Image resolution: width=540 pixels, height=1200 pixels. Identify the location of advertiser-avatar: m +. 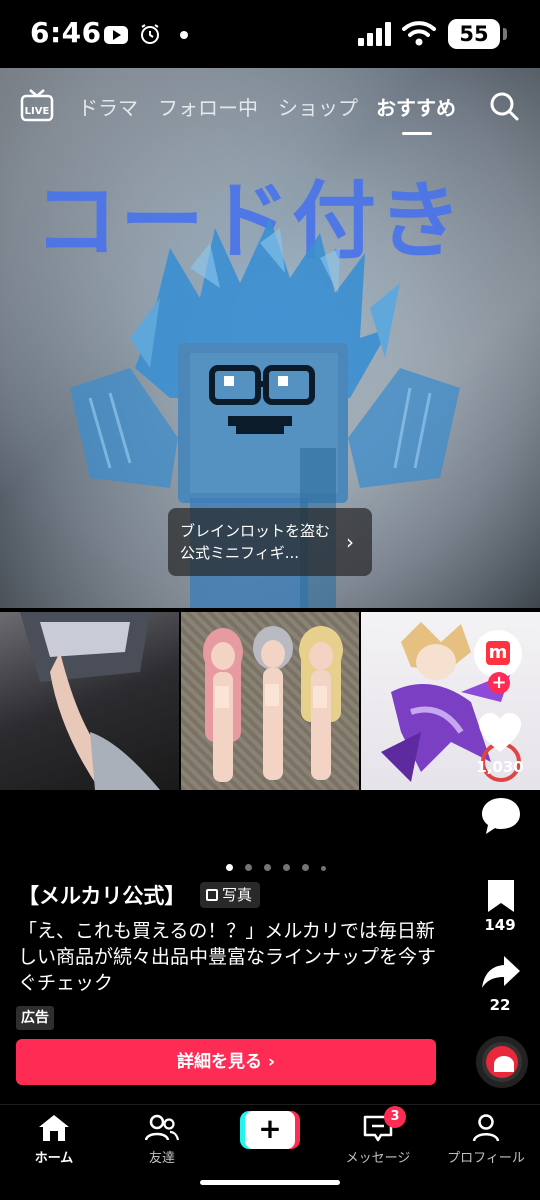
(498, 662).